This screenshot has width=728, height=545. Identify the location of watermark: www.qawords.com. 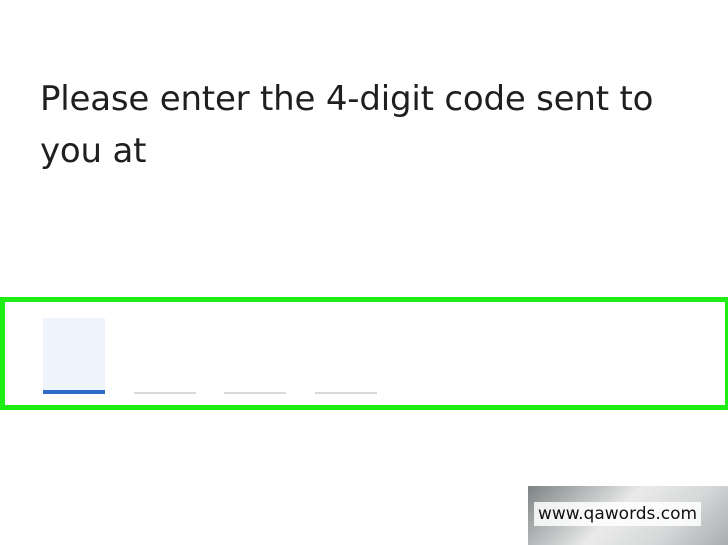
(628, 515).